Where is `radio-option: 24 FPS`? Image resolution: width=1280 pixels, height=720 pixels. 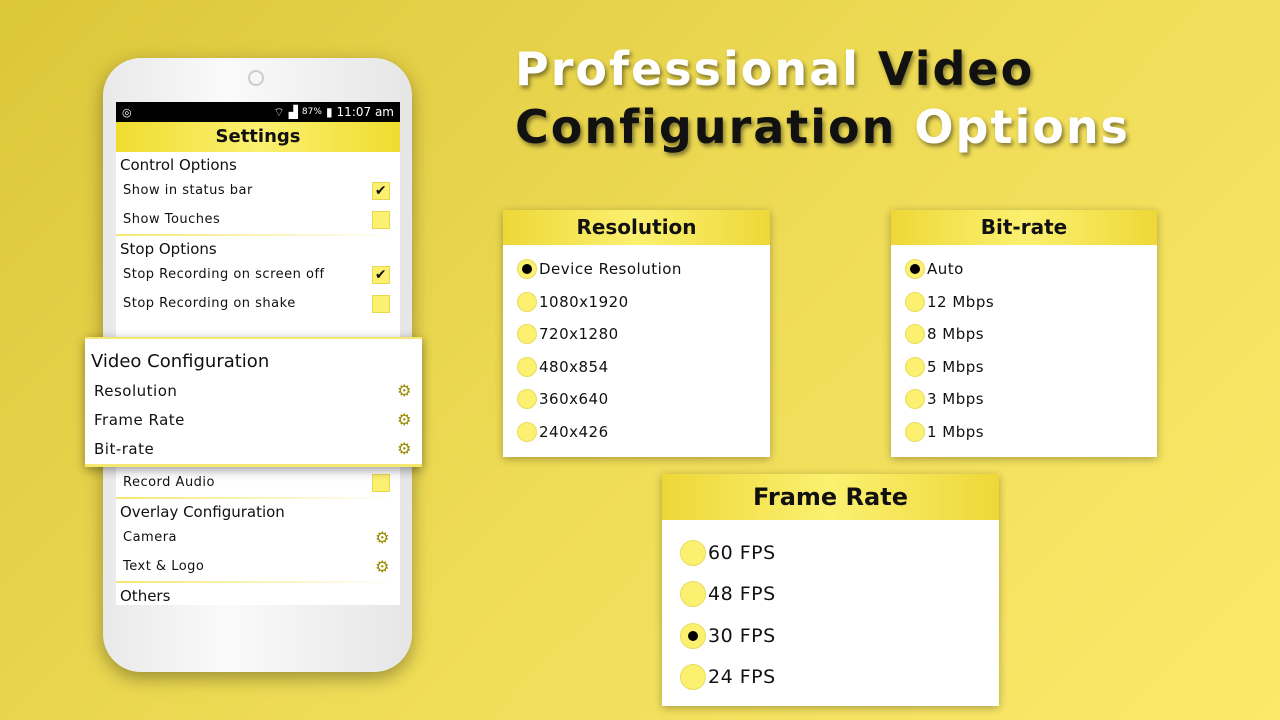
radio-option: 24 FPS is located at coordinates (839, 678).